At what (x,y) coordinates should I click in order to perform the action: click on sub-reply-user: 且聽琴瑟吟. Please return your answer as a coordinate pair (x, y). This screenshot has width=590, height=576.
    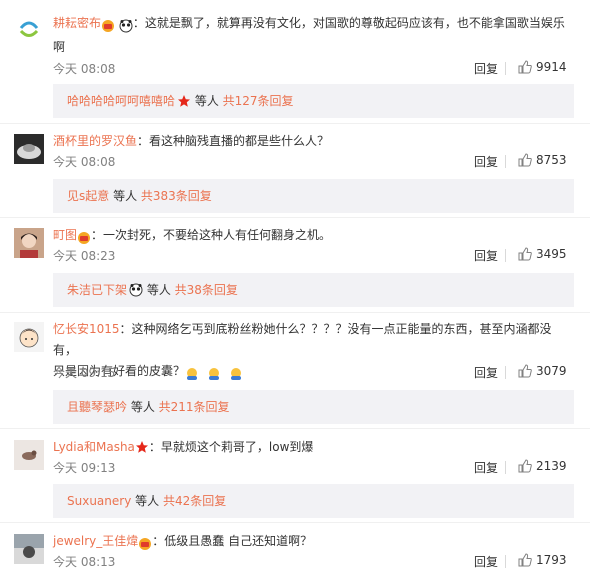
    Looking at the image, I should click on (97, 407).